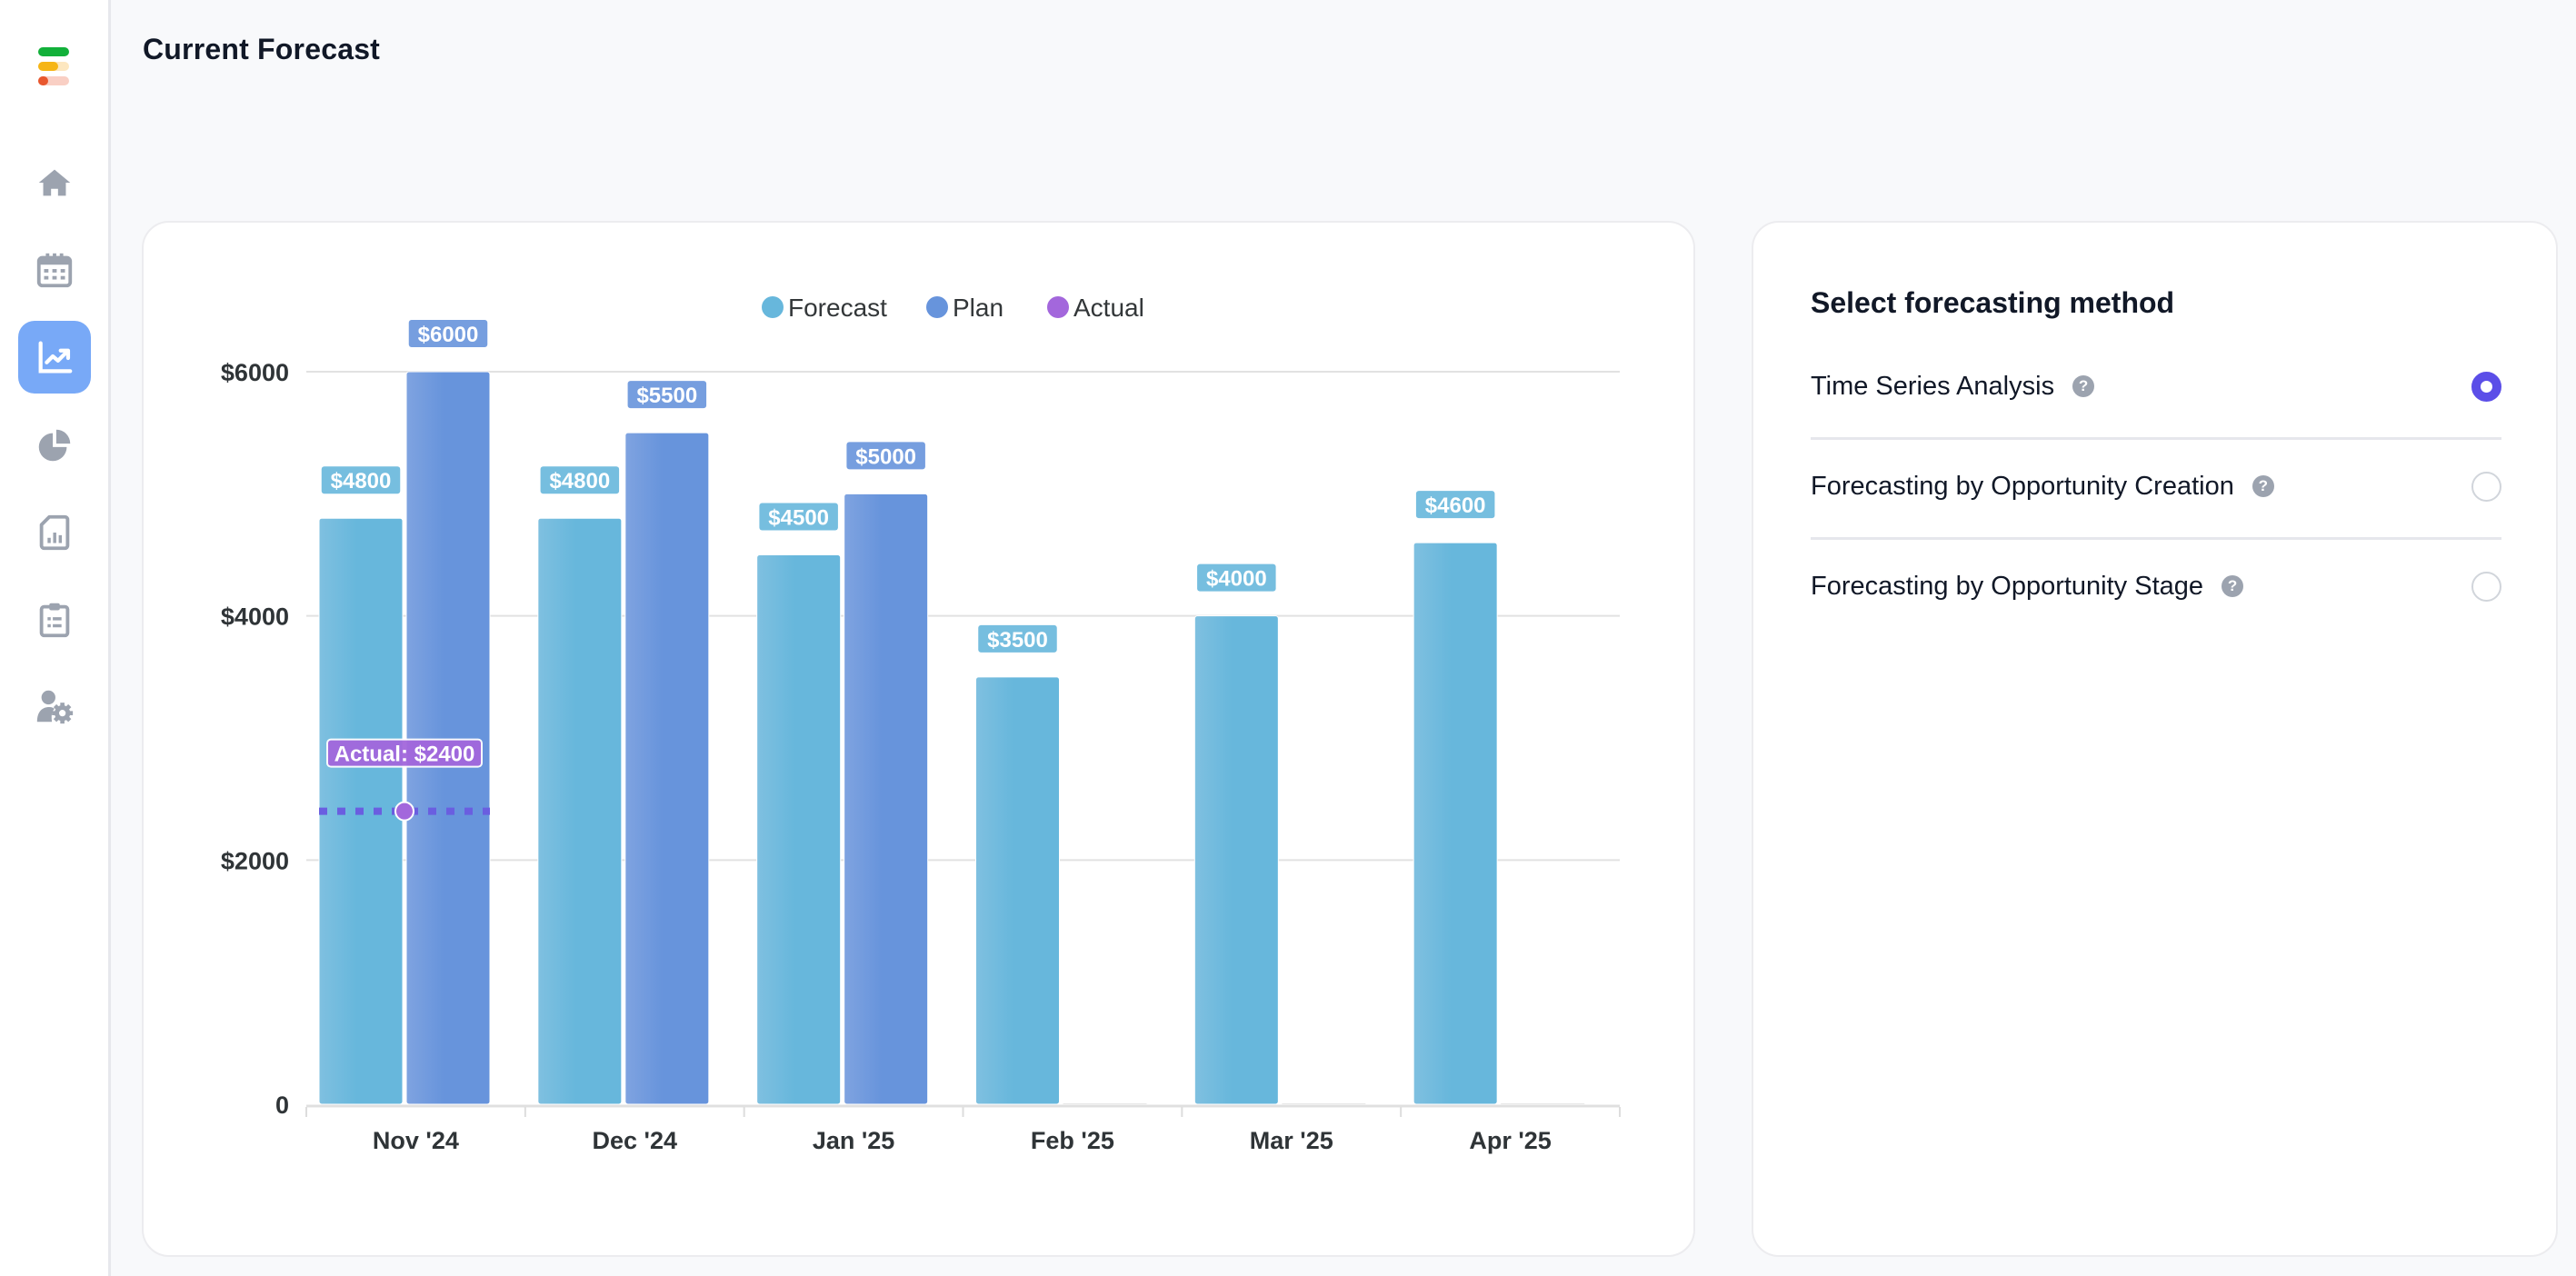 Image resolution: width=2576 pixels, height=1276 pixels. What do you see at coordinates (2156, 386) in the screenshot?
I see `method-option-time-series: Time Series Analysis ?` at bounding box center [2156, 386].